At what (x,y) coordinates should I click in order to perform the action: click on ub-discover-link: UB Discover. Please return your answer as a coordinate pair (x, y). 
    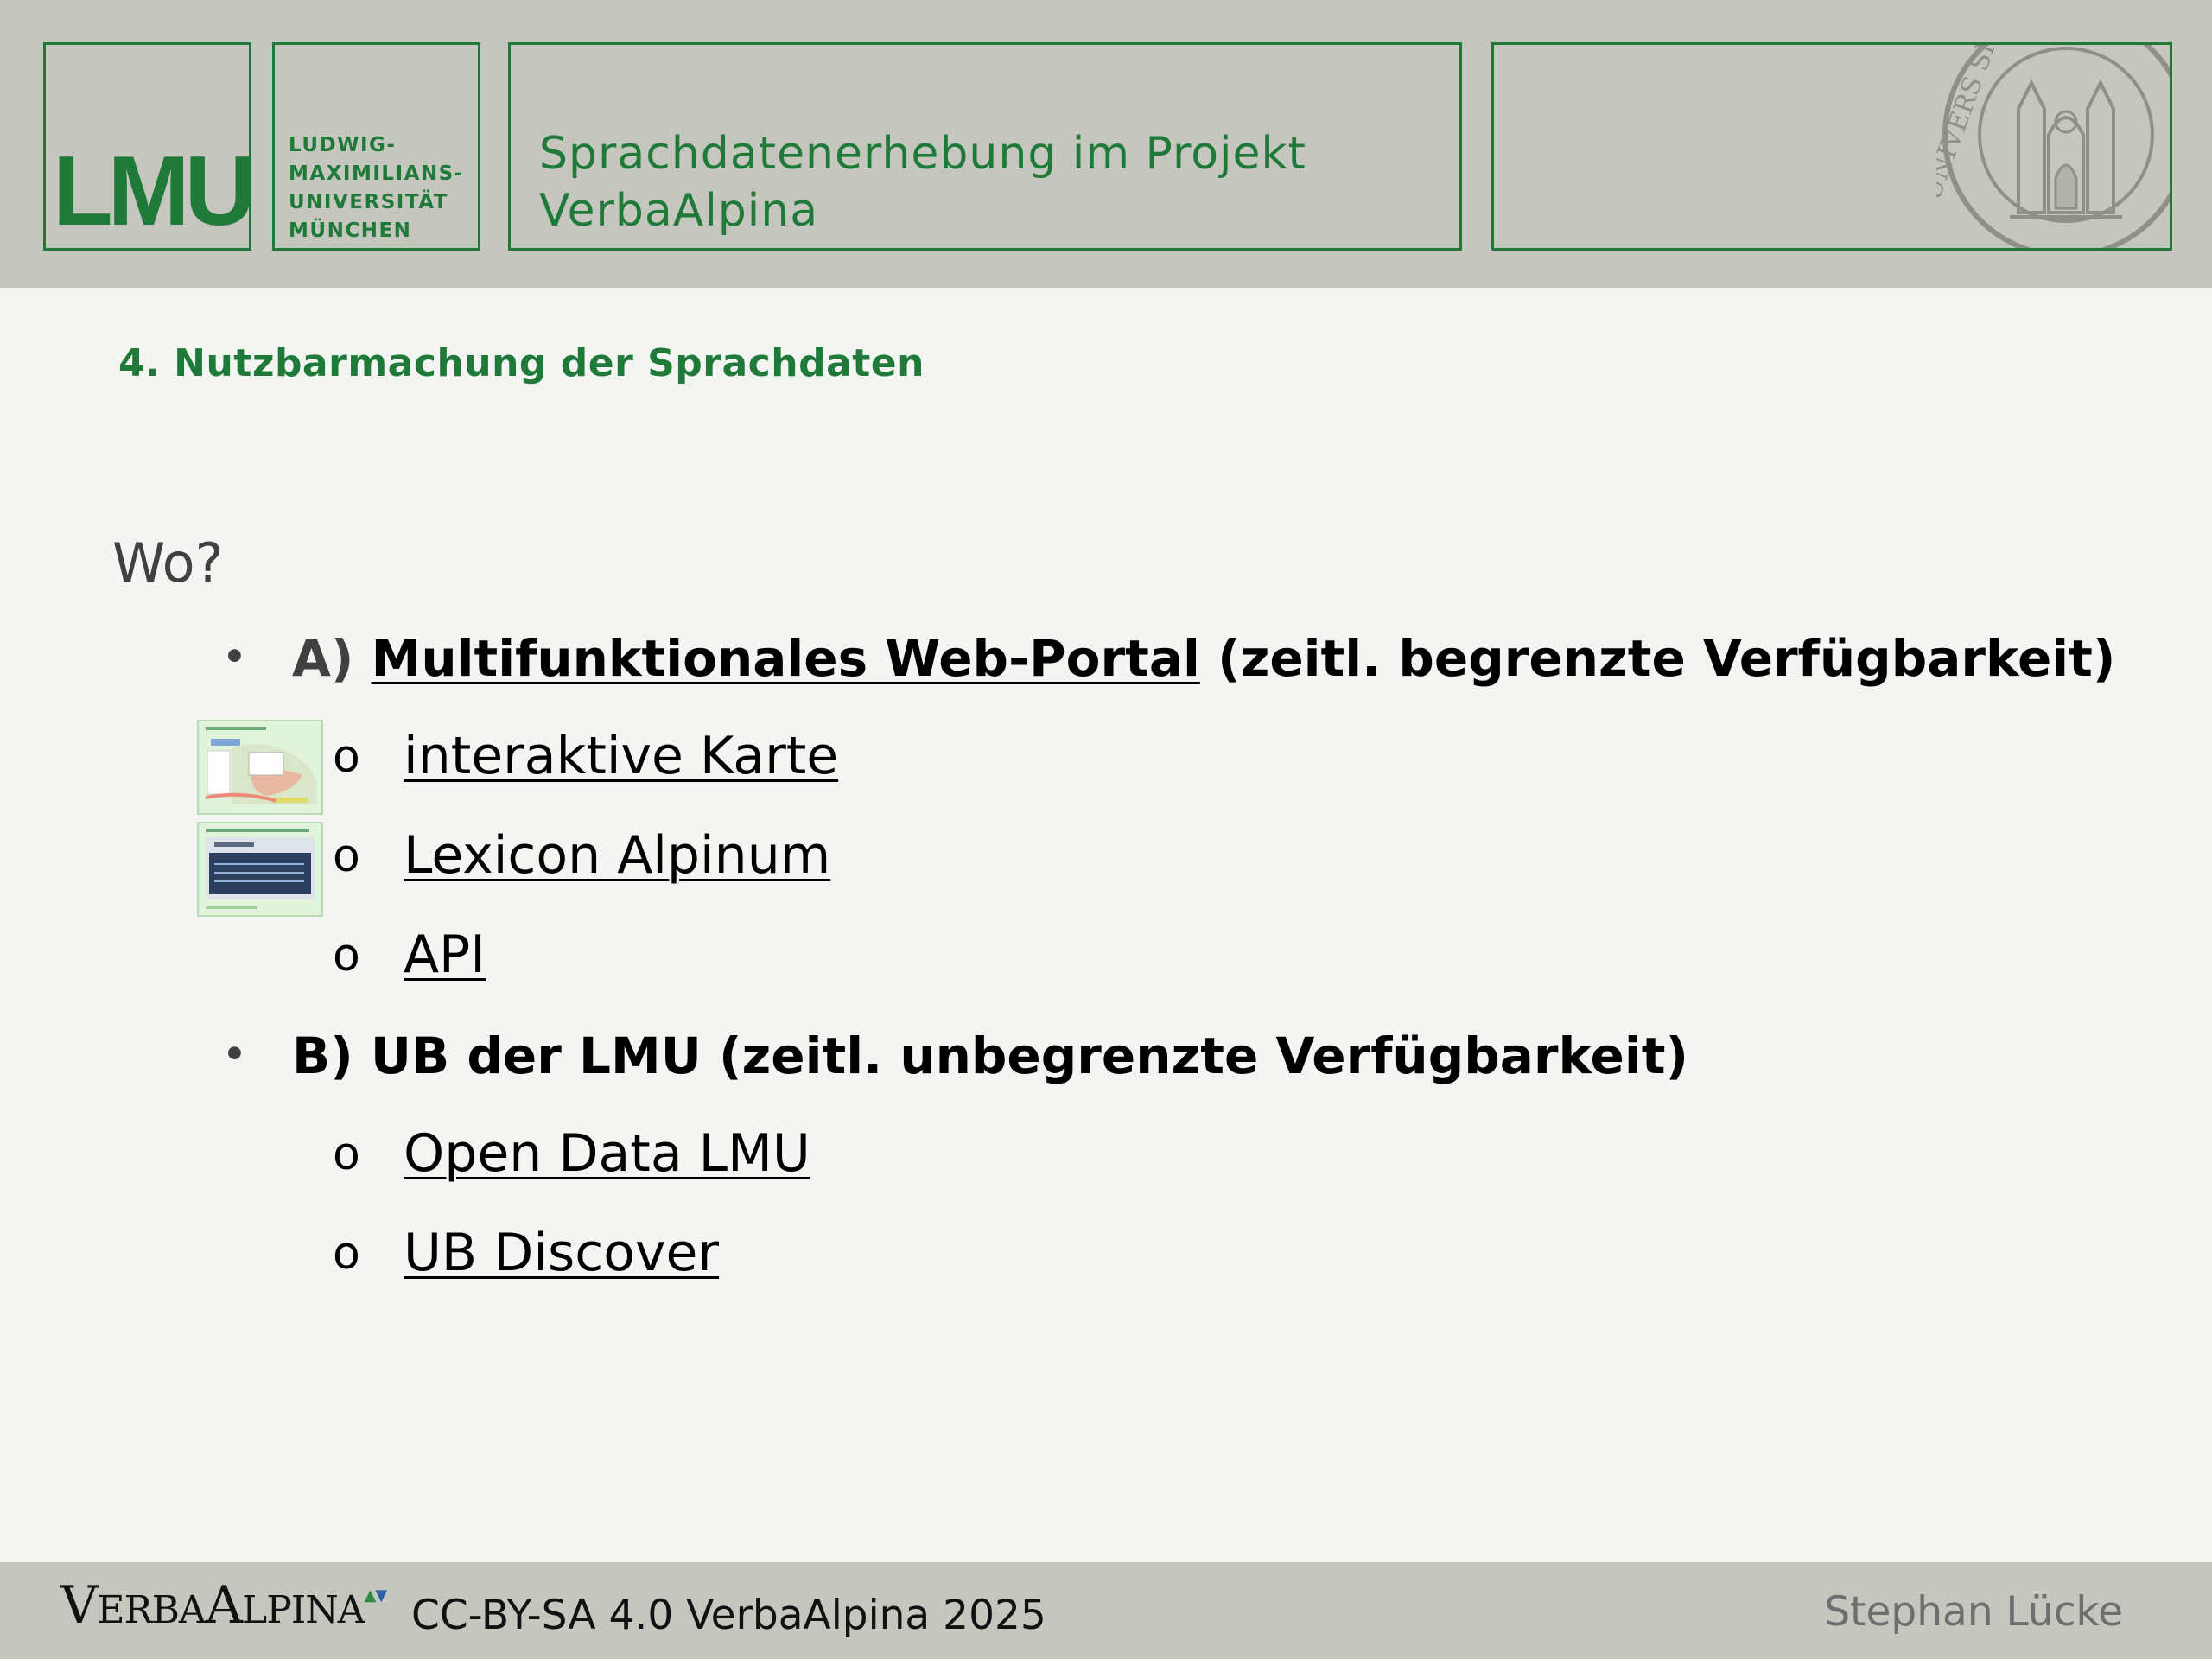
    Looking at the image, I should click on (561, 1253).